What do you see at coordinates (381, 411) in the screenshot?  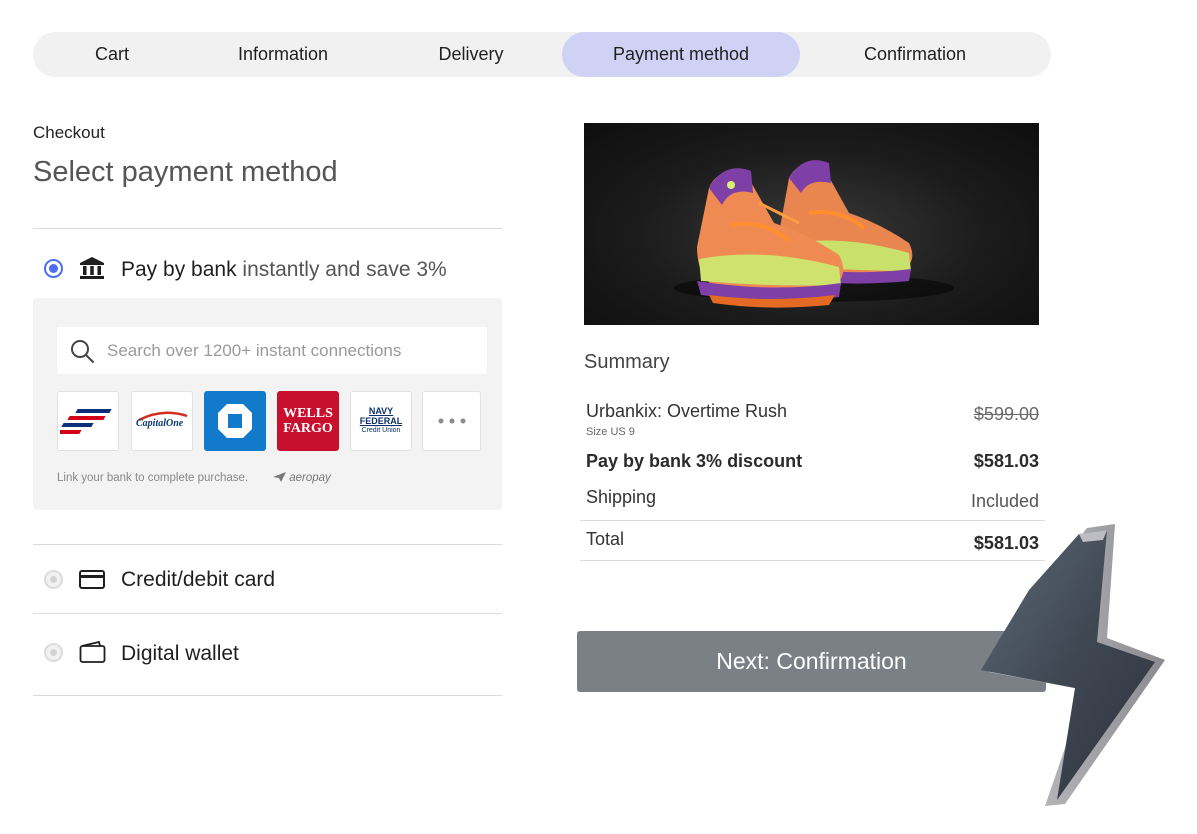 I see `navy-federal-line1: NAVY` at bounding box center [381, 411].